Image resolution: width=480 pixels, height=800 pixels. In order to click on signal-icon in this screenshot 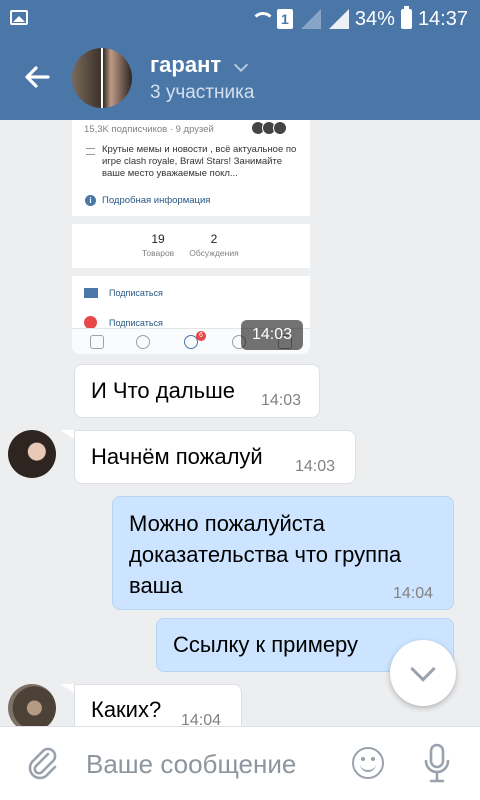, I will do `click(338, 19)`.